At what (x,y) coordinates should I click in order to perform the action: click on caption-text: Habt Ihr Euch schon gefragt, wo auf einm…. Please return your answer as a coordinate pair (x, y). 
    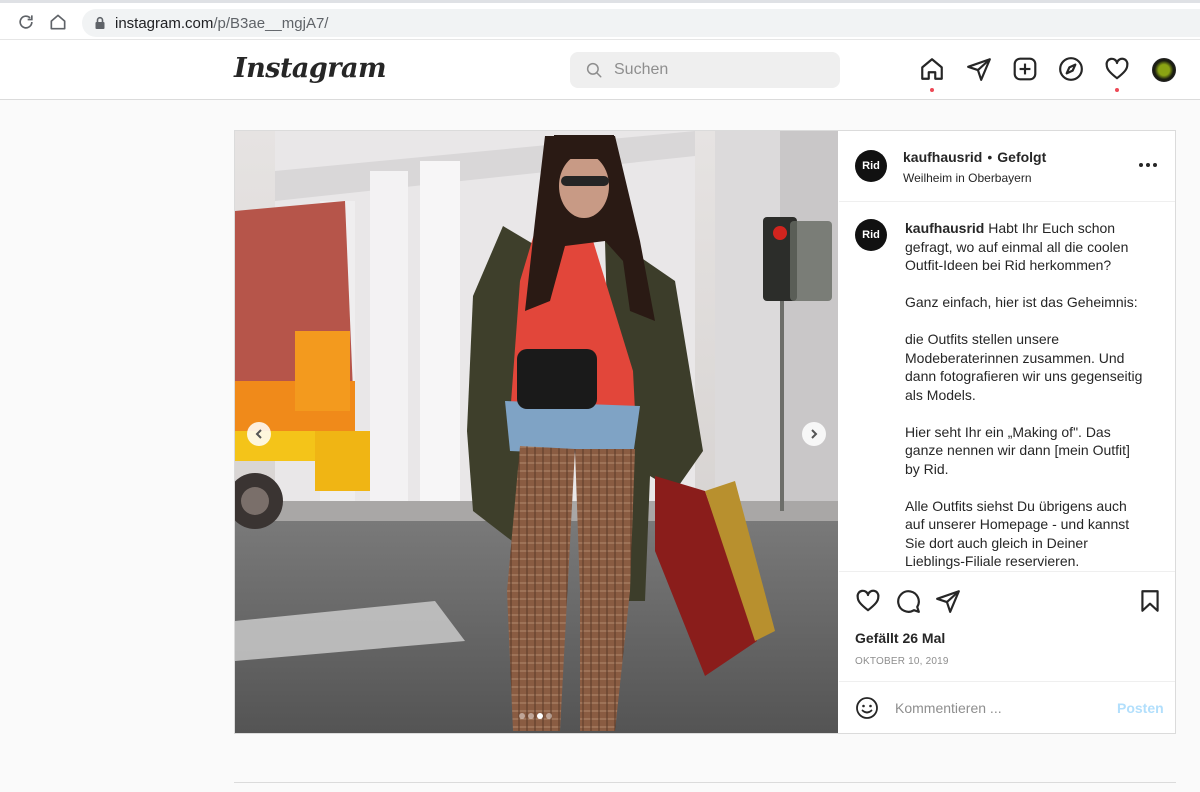
    Looking at the image, I should click on (1024, 394).